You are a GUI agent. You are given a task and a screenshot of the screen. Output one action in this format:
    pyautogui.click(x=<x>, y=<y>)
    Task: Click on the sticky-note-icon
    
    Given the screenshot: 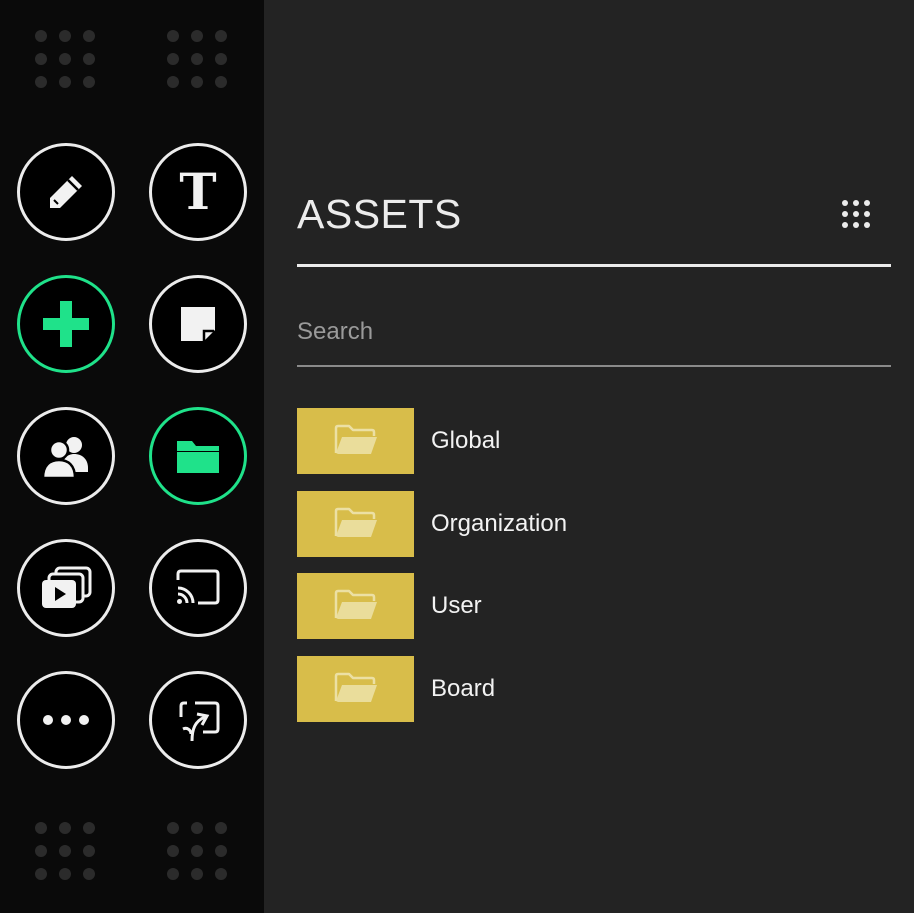 What is the action you would take?
    pyautogui.click(x=198, y=324)
    